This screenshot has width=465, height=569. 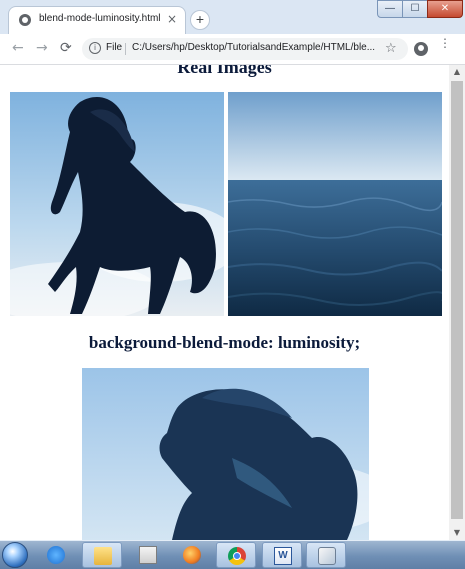 I want to click on taskbar-item-media-player, so click(x=148, y=555).